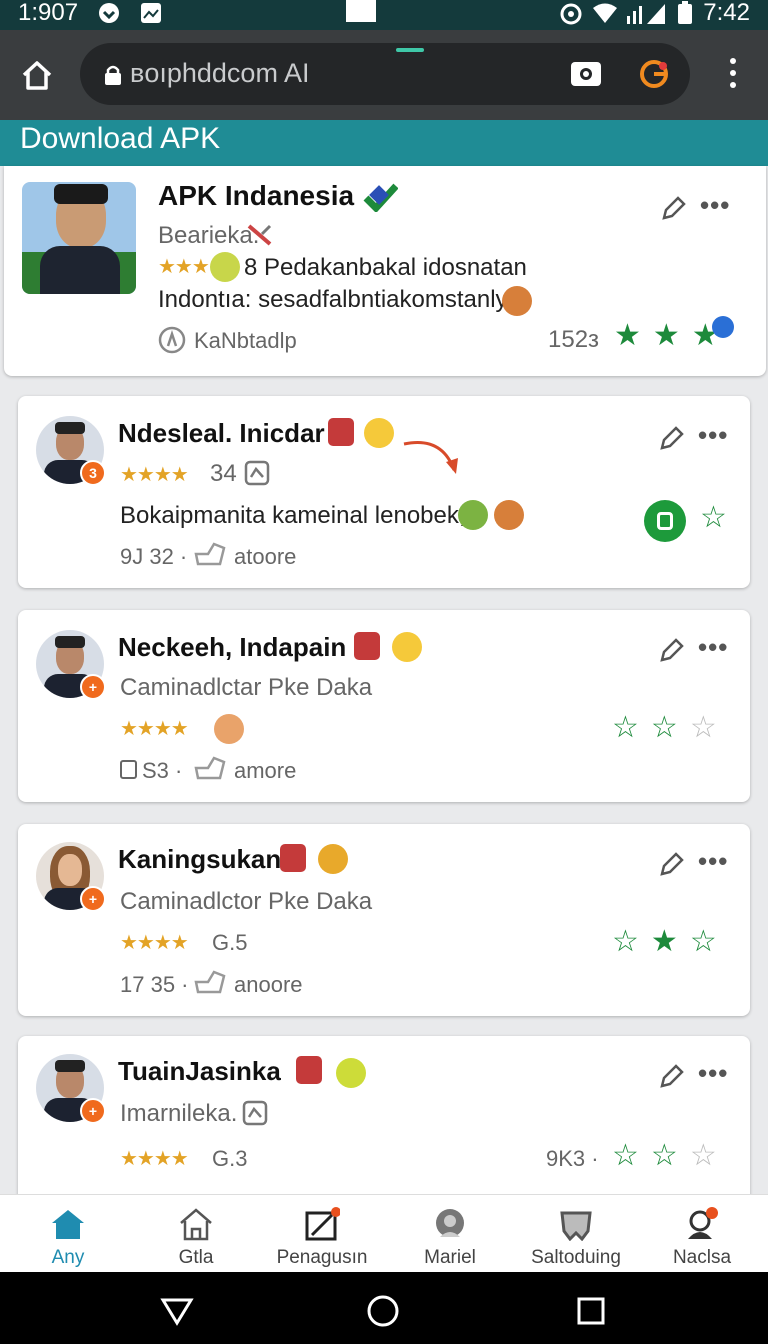 The height and width of the screenshot is (1344, 768). I want to click on meta-label: atoore, so click(265, 557).